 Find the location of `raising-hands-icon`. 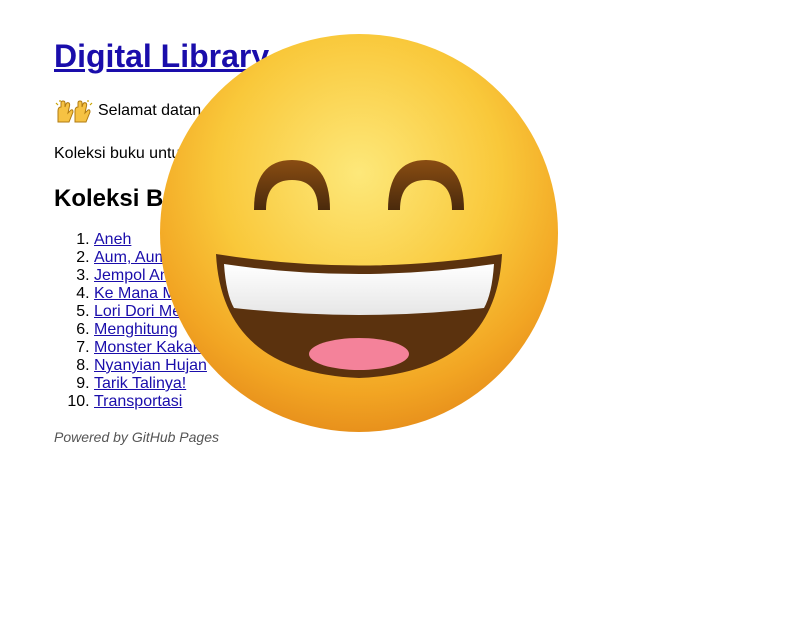

raising-hands-icon is located at coordinates (74, 111).